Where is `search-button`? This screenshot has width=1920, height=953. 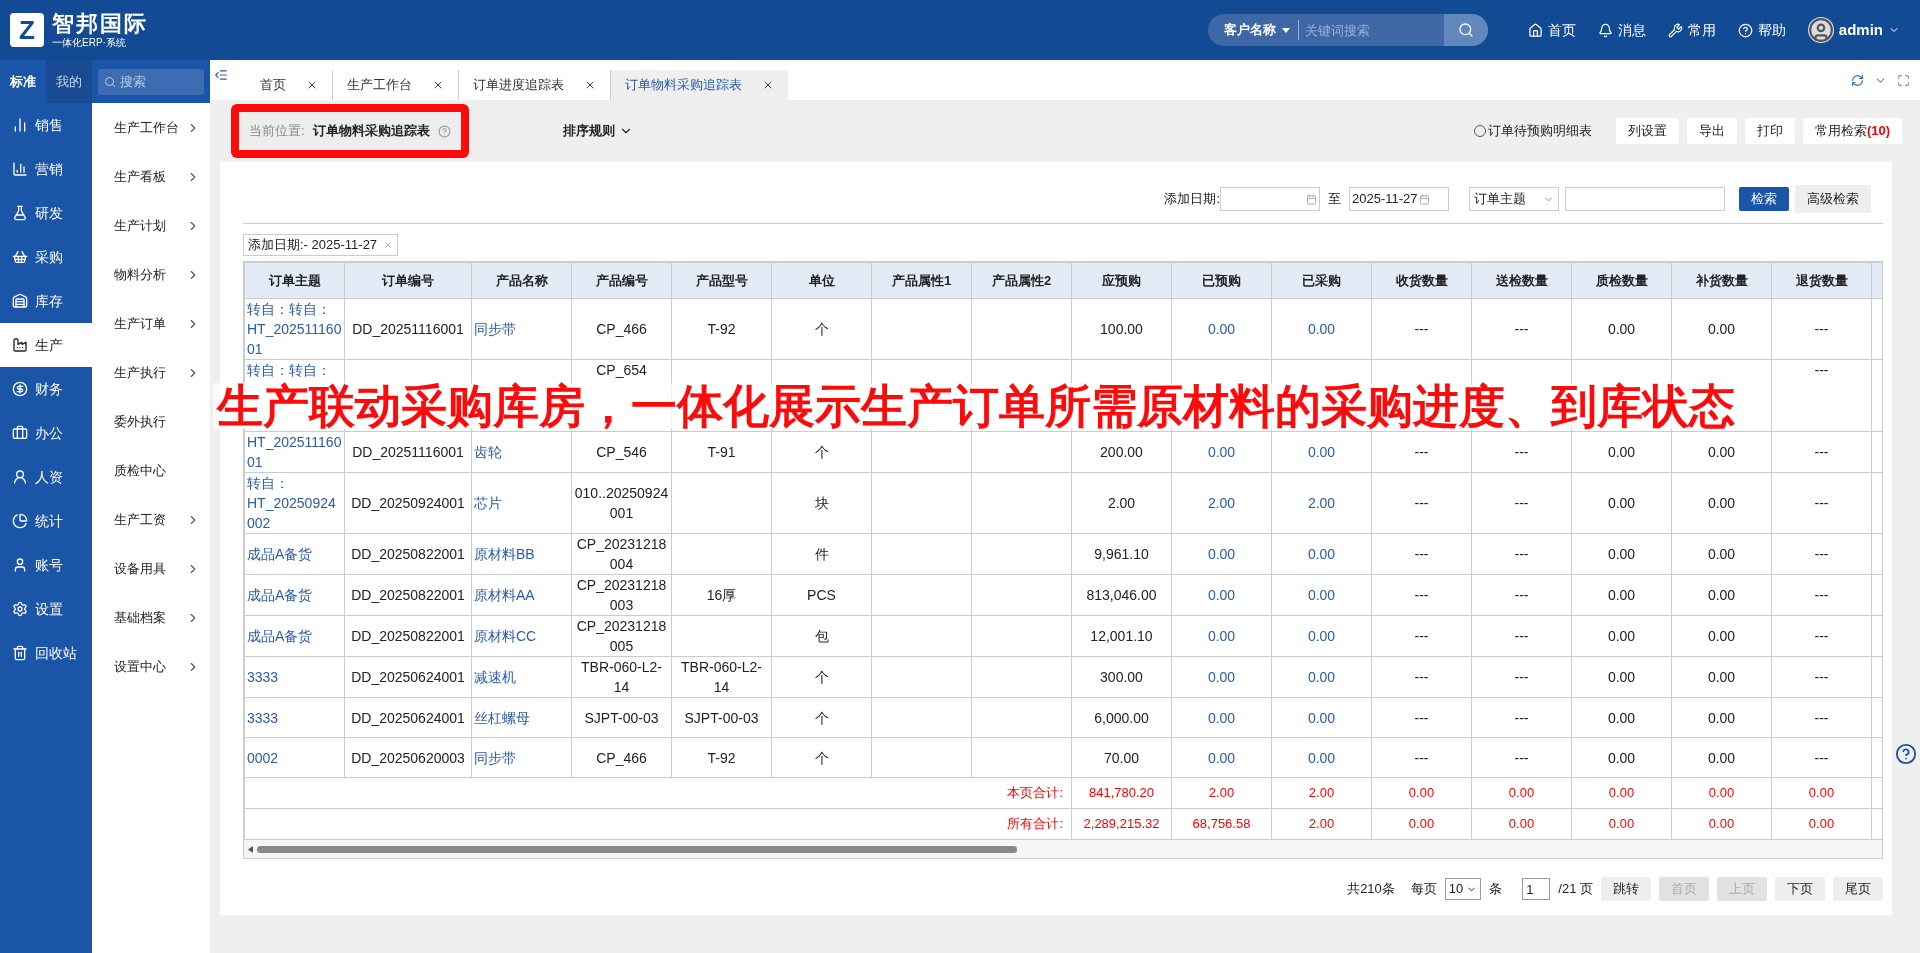
search-button is located at coordinates (1465, 30).